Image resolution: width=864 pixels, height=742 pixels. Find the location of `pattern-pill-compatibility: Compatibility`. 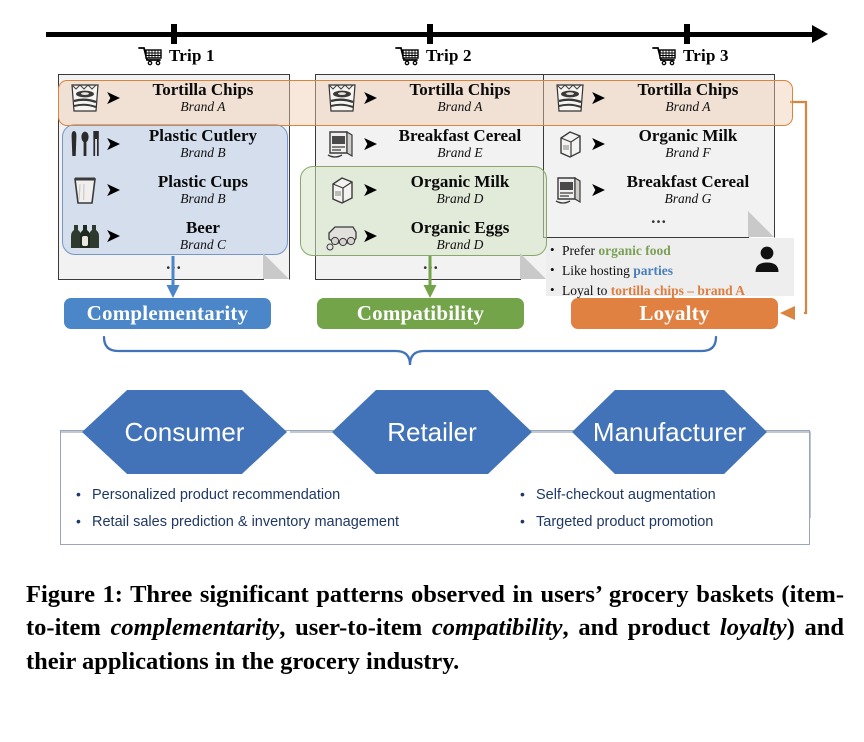

pattern-pill-compatibility: Compatibility is located at coordinates (420, 313).